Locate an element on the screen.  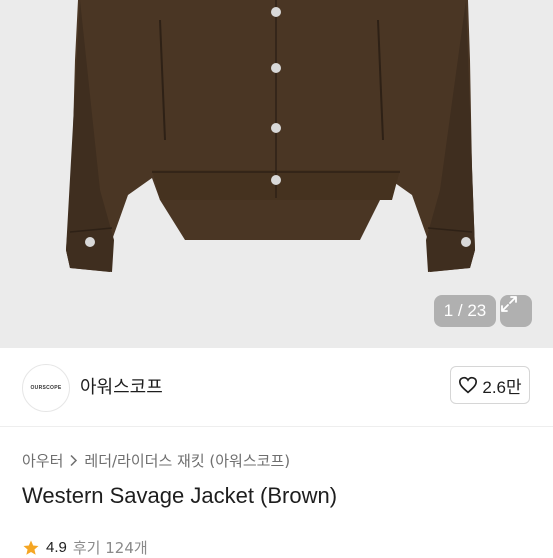
like-count: 2.6만 is located at coordinates (502, 387).